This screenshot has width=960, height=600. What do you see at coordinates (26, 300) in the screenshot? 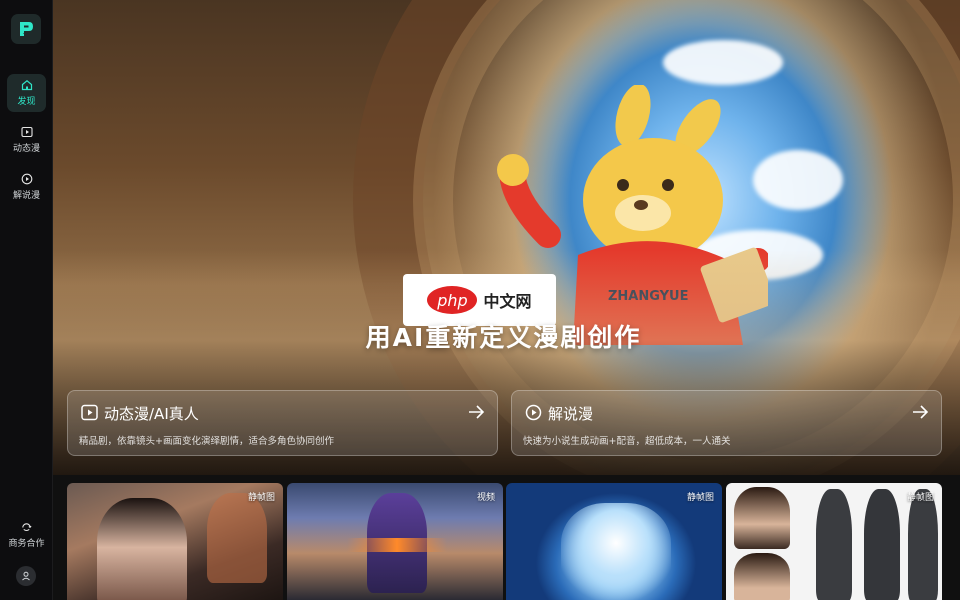
I see `sidebar: 发现 动态漫 解说漫 商务合作` at bounding box center [26, 300].